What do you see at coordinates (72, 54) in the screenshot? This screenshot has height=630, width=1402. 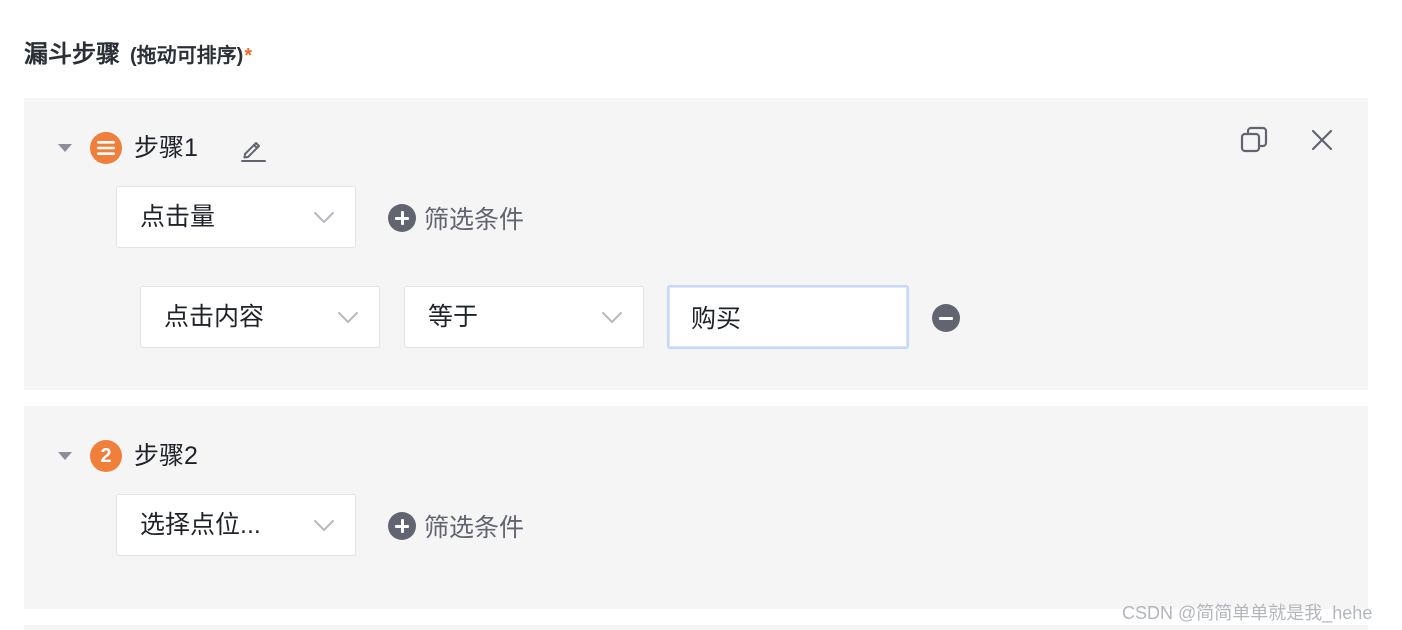 I see `section-title-text: 漏斗步骤` at bounding box center [72, 54].